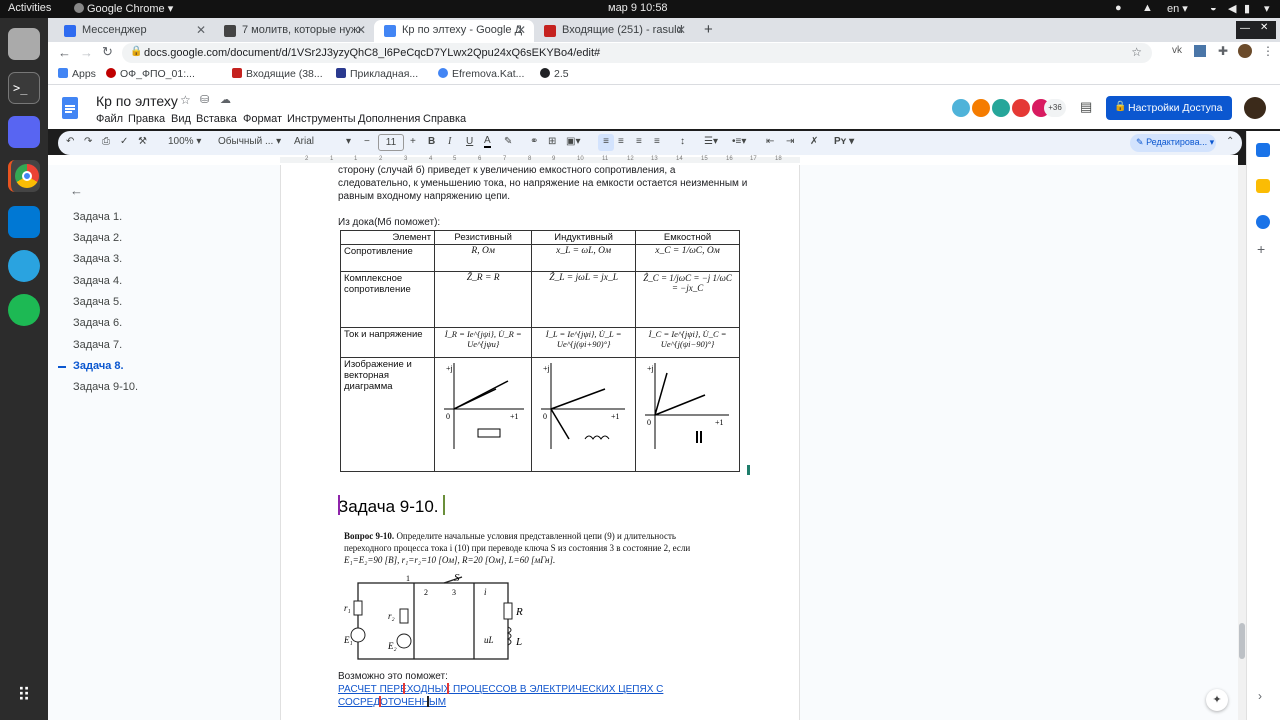 This screenshot has height=720, width=1280. Describe the element at coordinates (1173, 143) in the screenshot. I see `editing-mode-select: ✎ Редактирова... ▾` at that location.